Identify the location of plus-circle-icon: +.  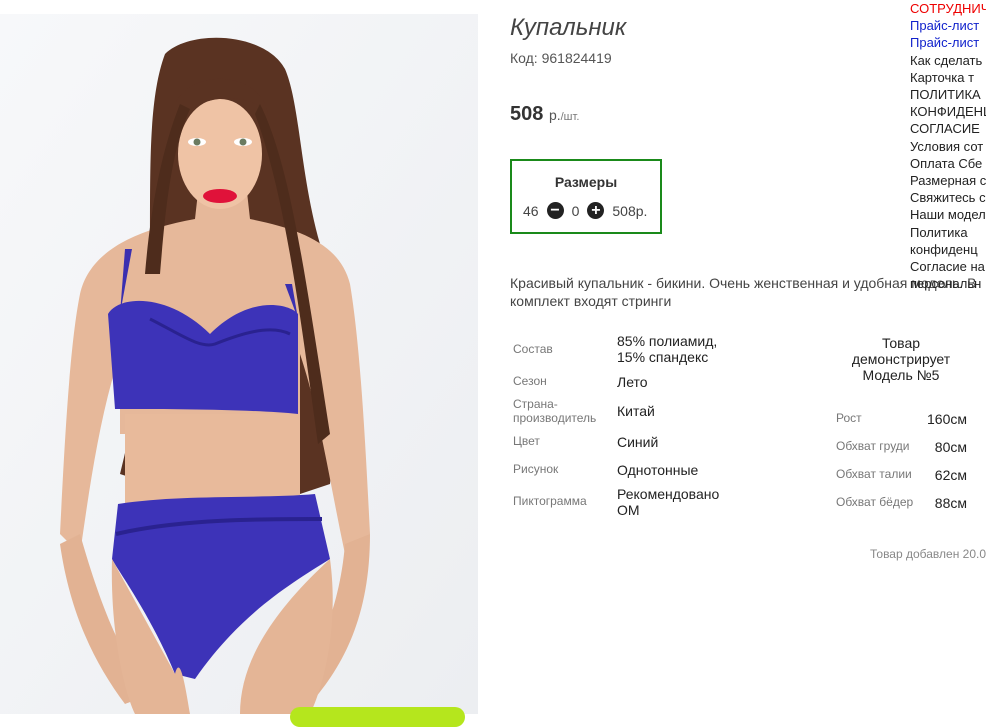
(596, 210).